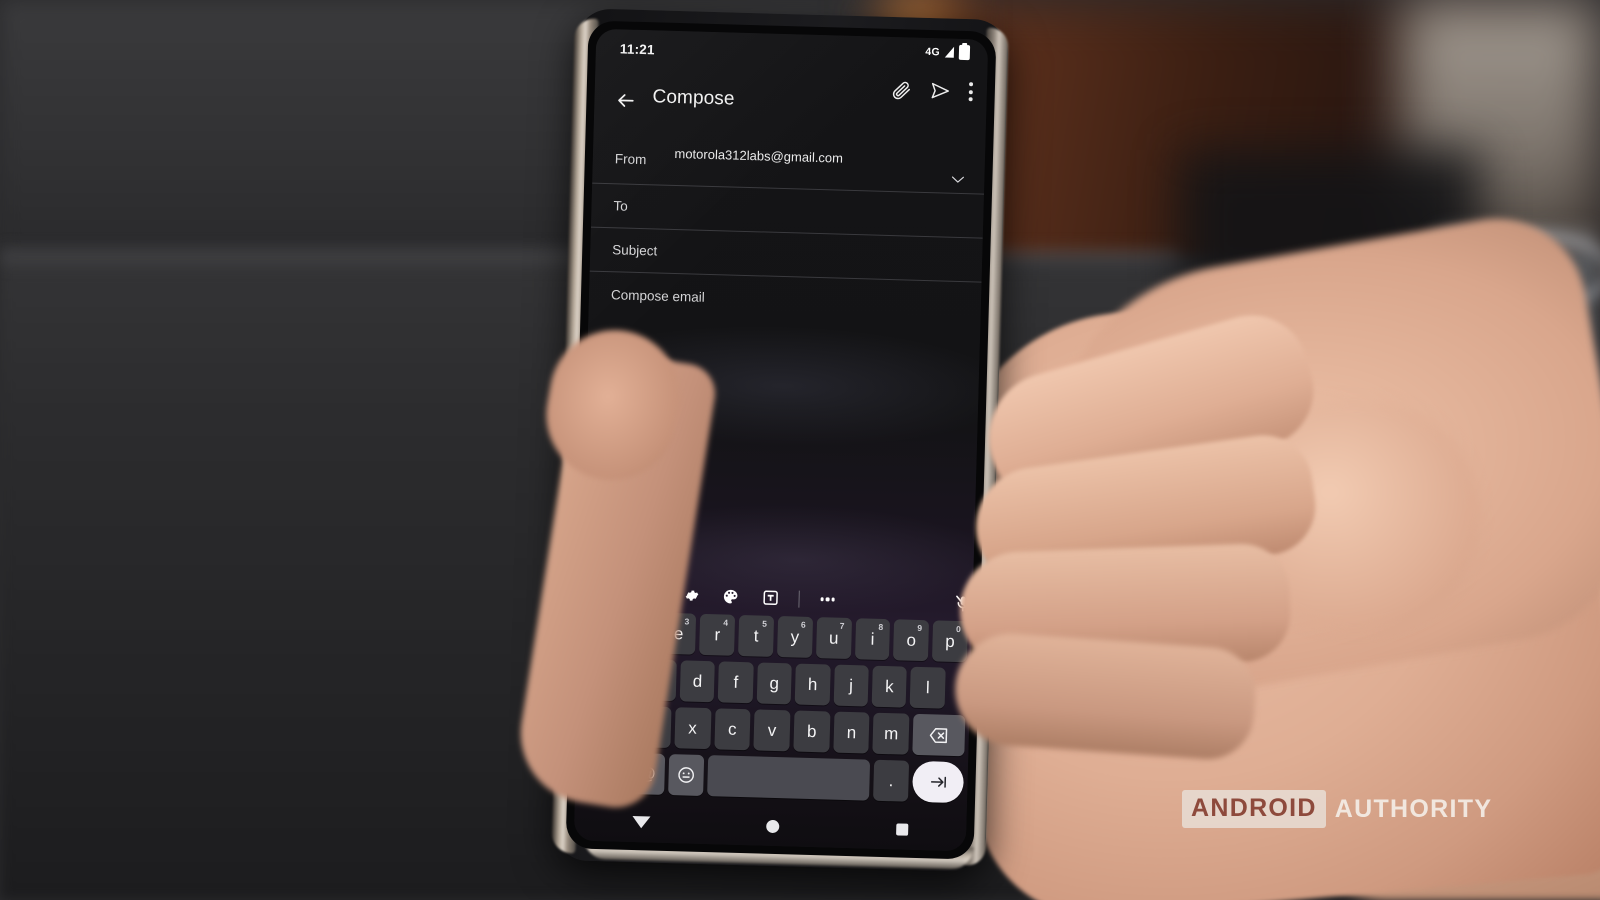  Describe the element at coordinates (789, 778) in the screenshot. I see `space-key` at that location.